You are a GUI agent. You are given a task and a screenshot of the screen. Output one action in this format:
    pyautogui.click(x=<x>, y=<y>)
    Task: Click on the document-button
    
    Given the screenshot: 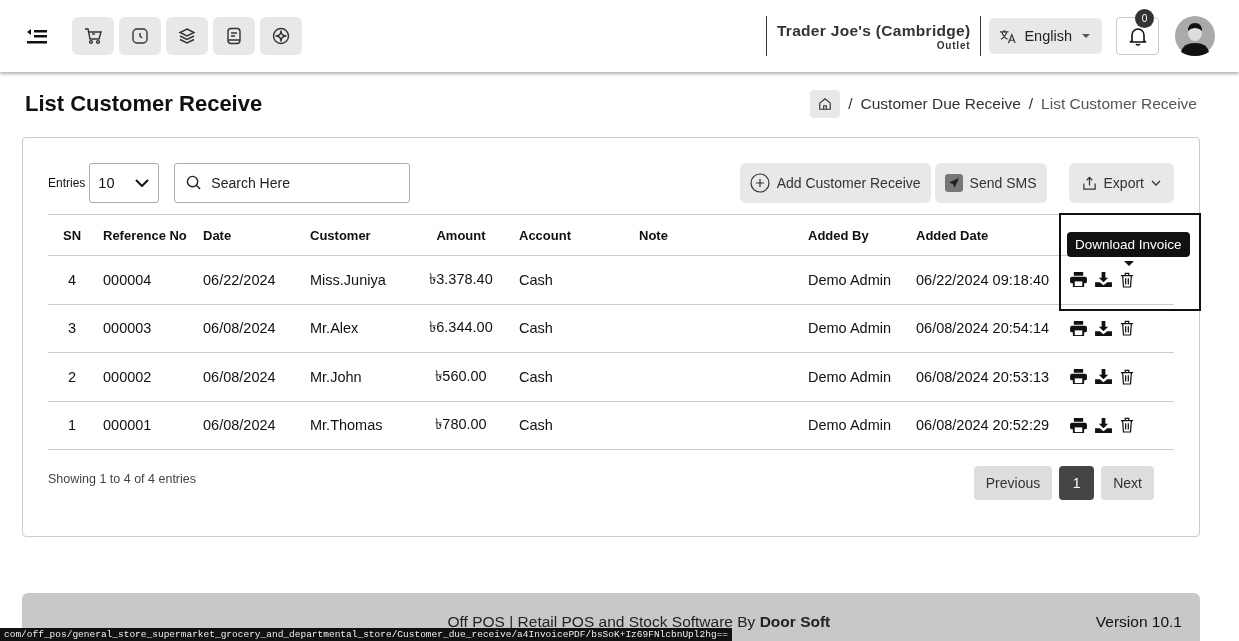 What is the action you would take?
    pyautogui.click(x=234, y=36)
    